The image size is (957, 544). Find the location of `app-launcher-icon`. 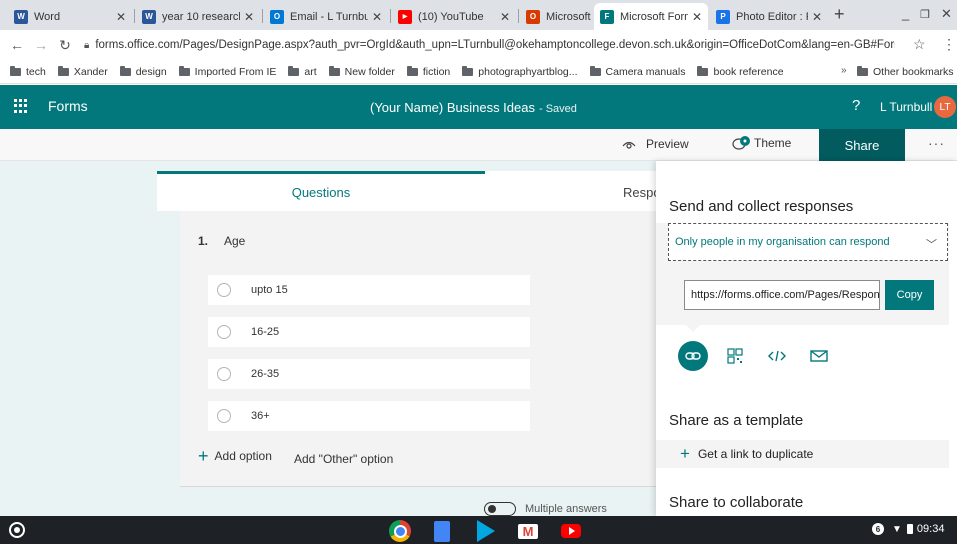

app-launcher-icon is located at coordinates (21, 106).